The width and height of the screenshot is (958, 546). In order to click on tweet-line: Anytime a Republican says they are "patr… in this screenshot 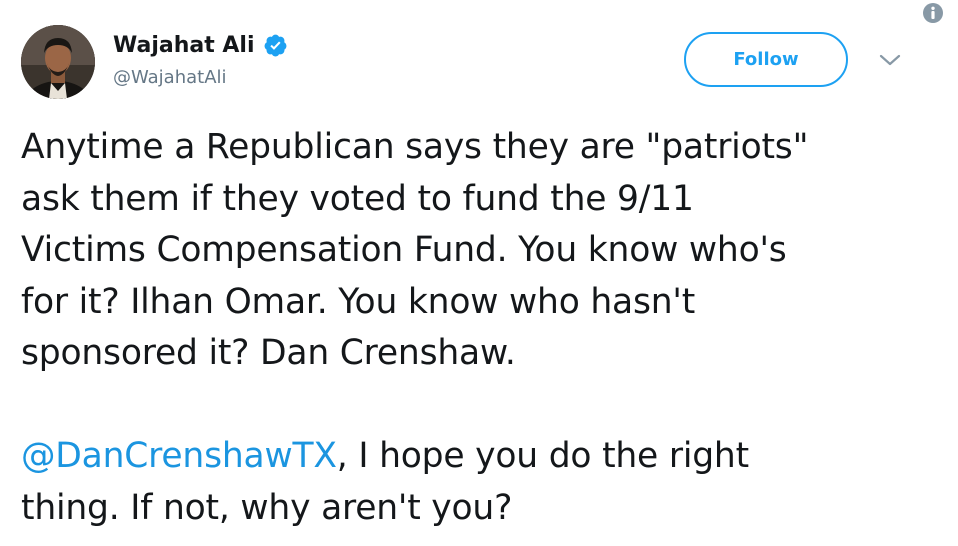, I will do `click(415, 147)`.